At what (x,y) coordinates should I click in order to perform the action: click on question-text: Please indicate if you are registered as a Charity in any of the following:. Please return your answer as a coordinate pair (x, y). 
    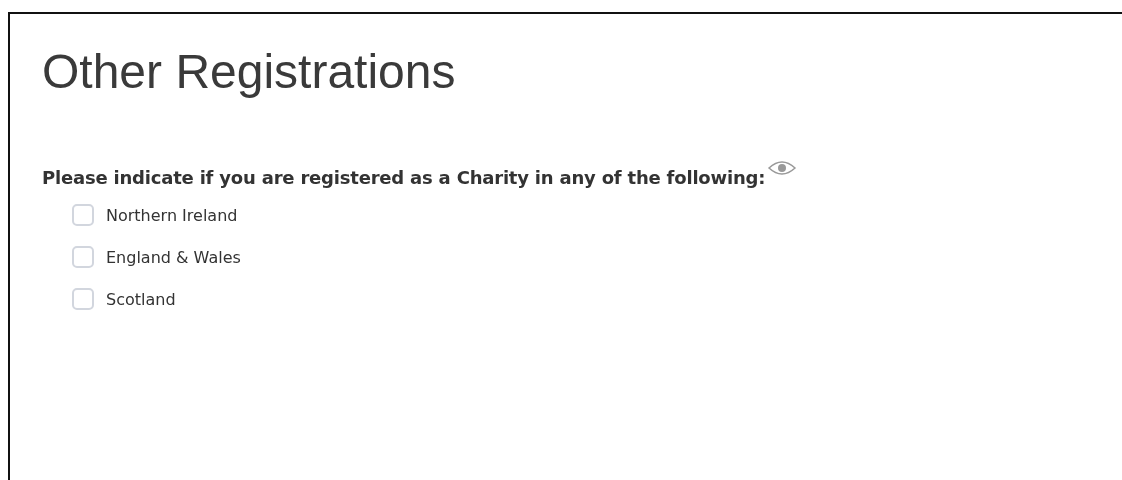
    Looking at the image, I should click on (404, 177).